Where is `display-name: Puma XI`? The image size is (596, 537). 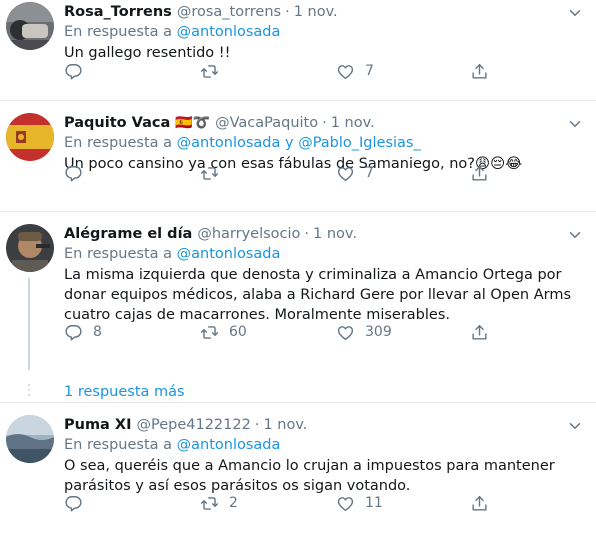
display-name: Puma XI is located at coordinates (97, 425).